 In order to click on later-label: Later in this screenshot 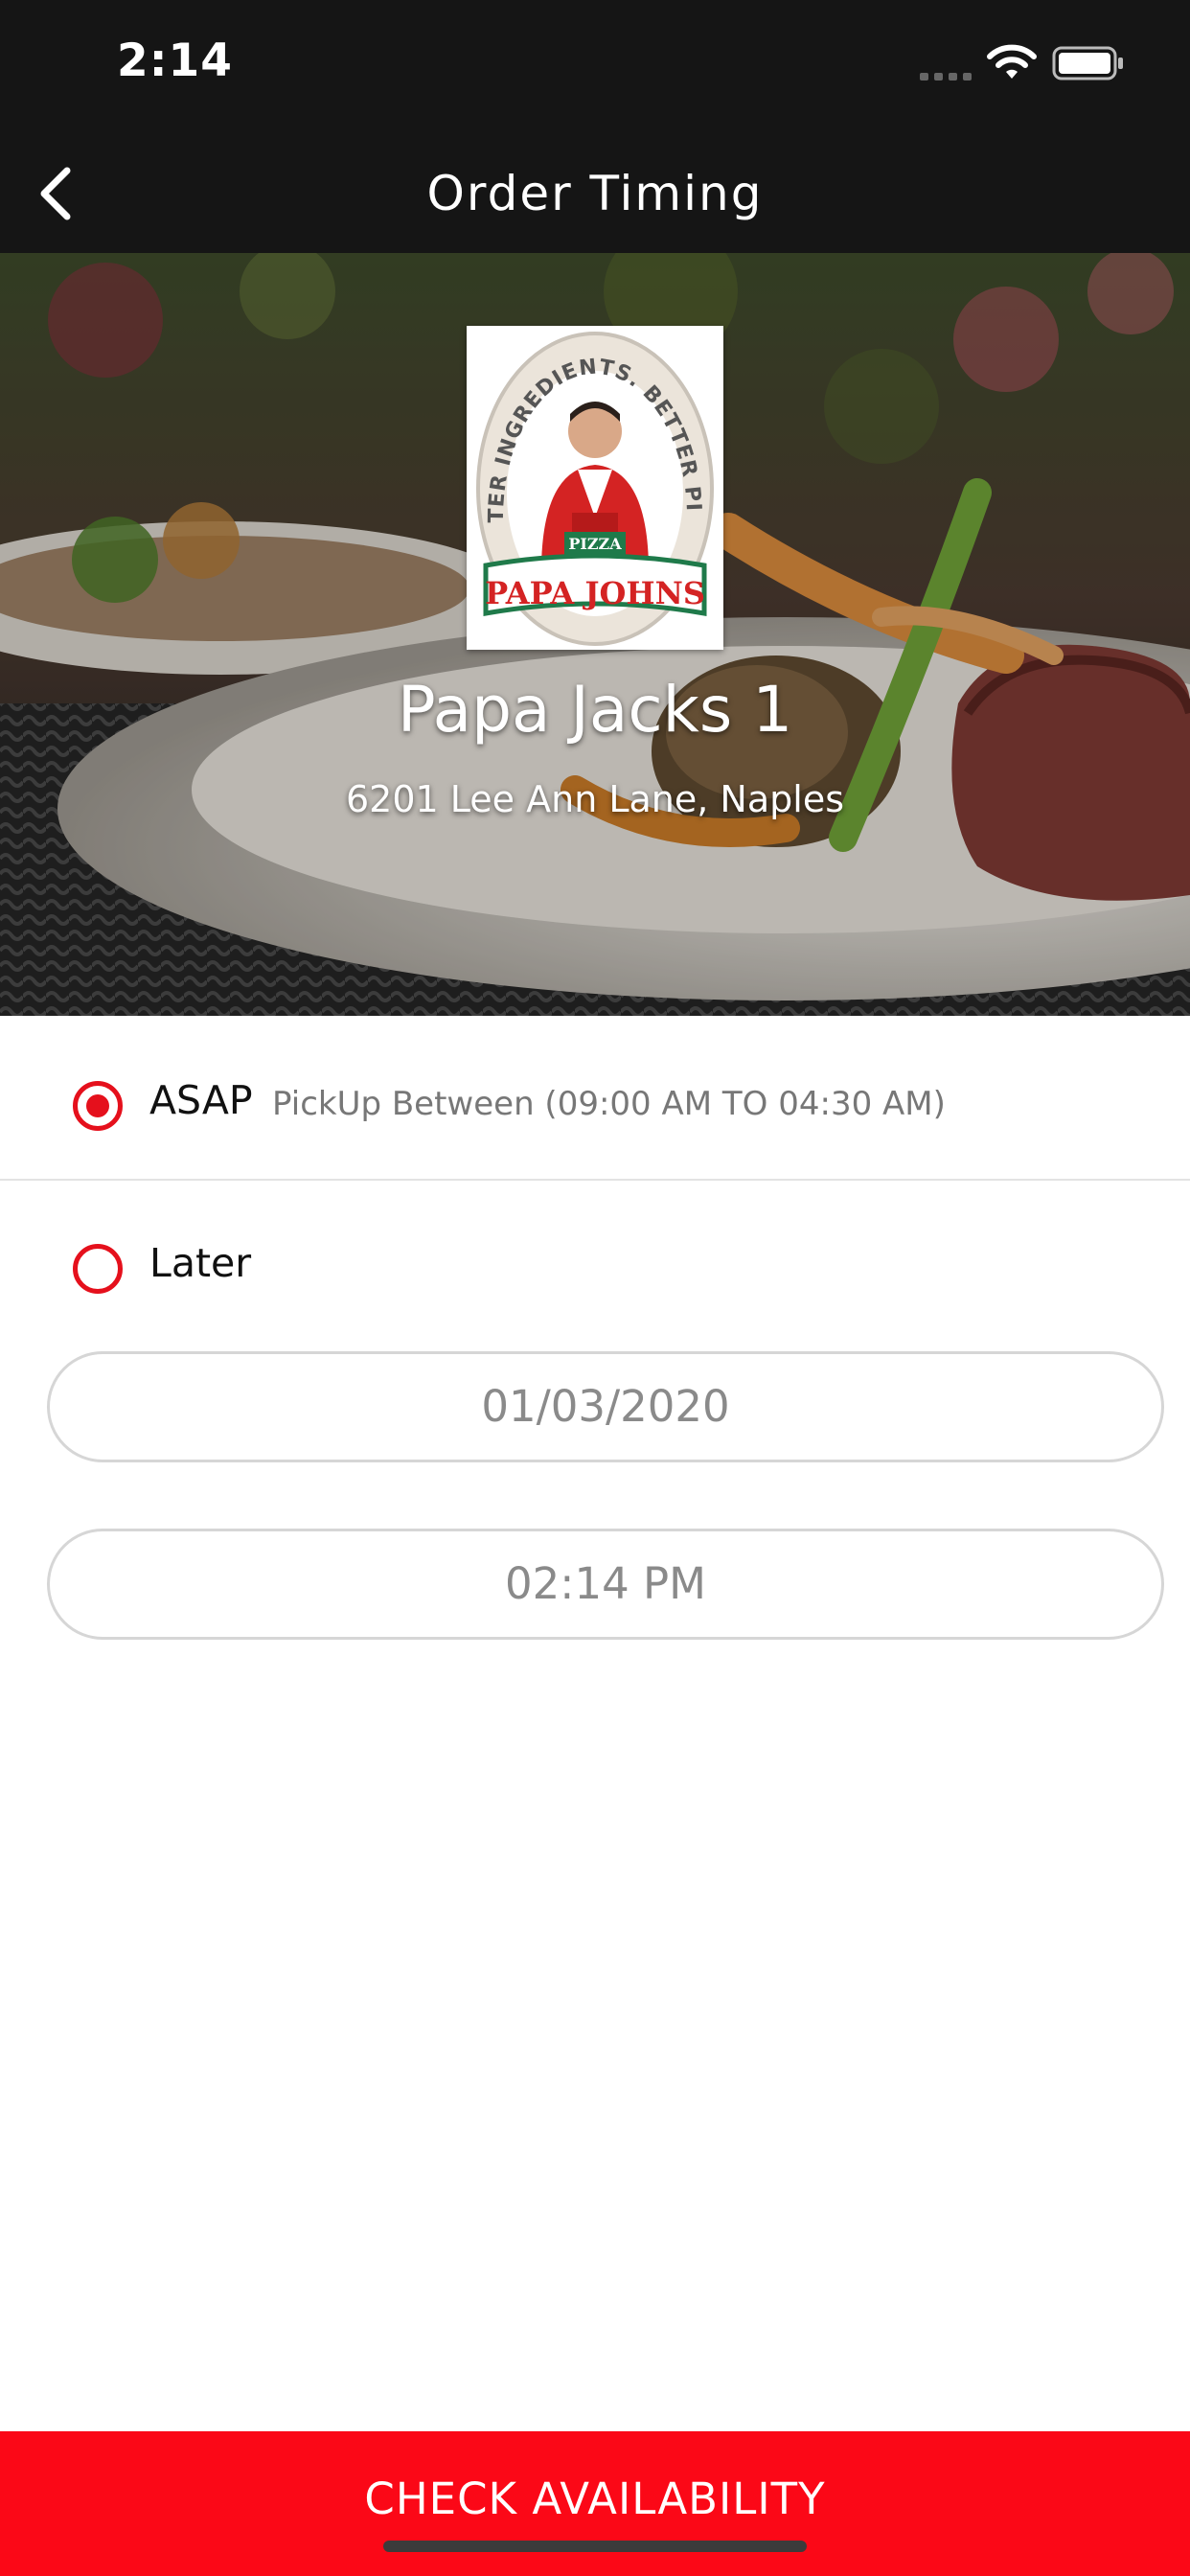, I will do `click(201, 1263)`.